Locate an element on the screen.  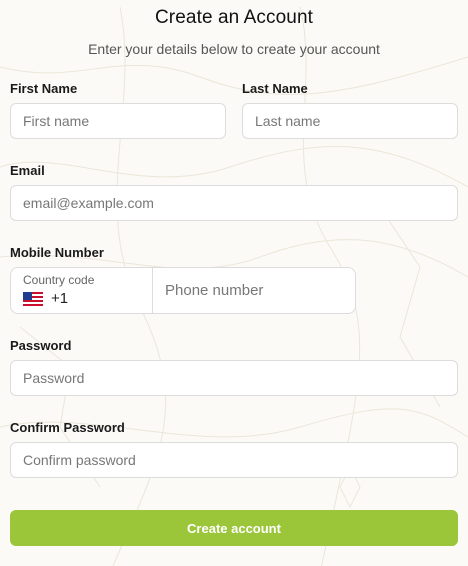
page-title: Create an Account is located at coordinates (234, 17).